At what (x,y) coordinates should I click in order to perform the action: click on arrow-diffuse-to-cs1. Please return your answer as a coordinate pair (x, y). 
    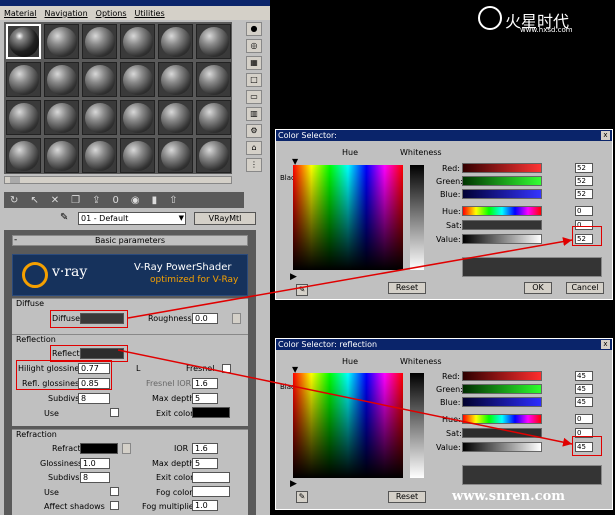
    Looking at the image, I should click on (350, 278).